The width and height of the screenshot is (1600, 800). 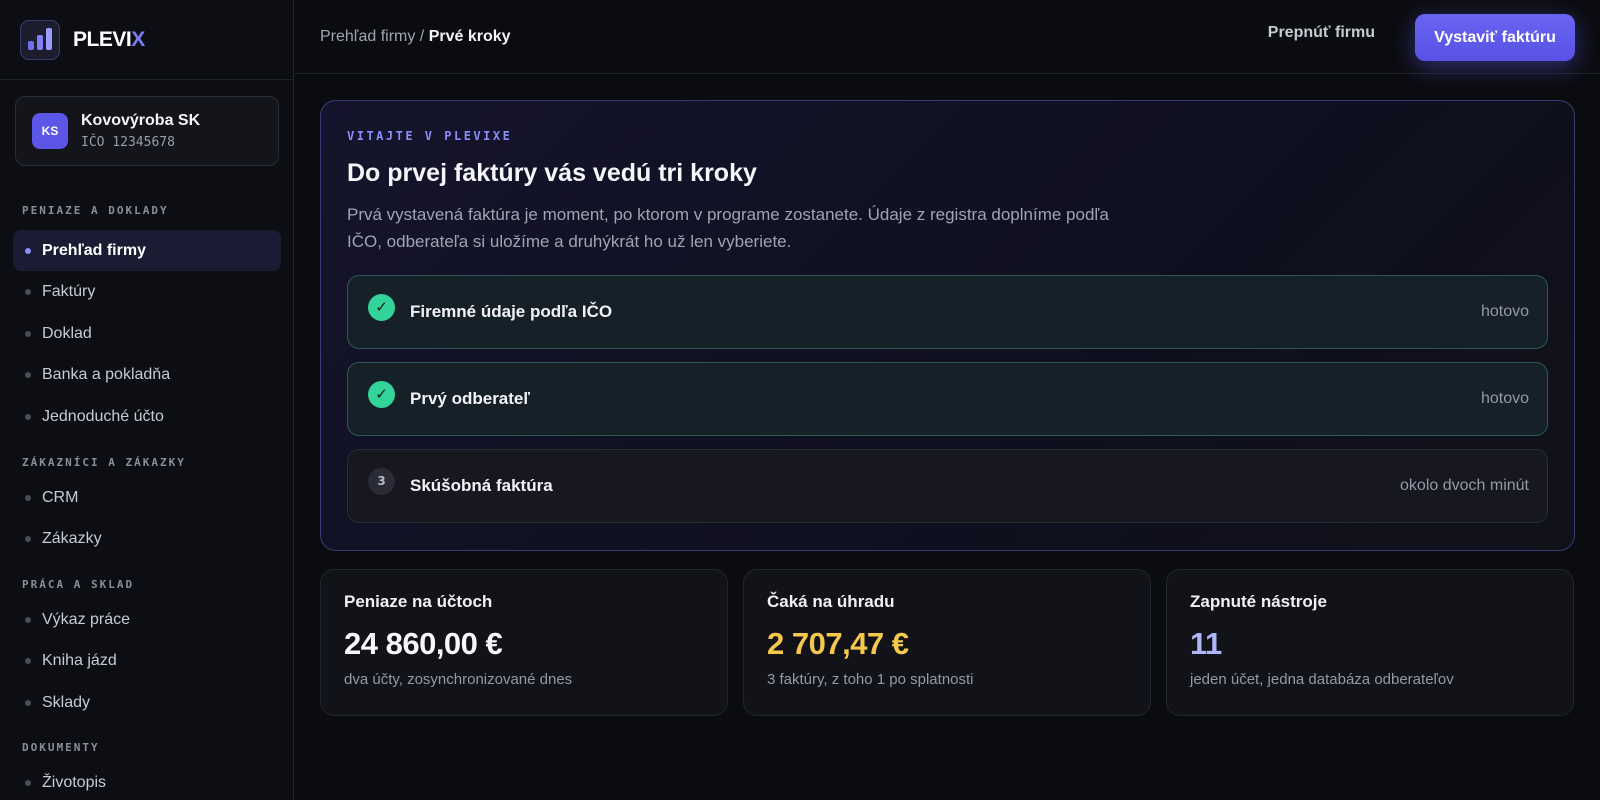 I want to click on brand-logo: PLEVIX, so click(x=146, y=40).